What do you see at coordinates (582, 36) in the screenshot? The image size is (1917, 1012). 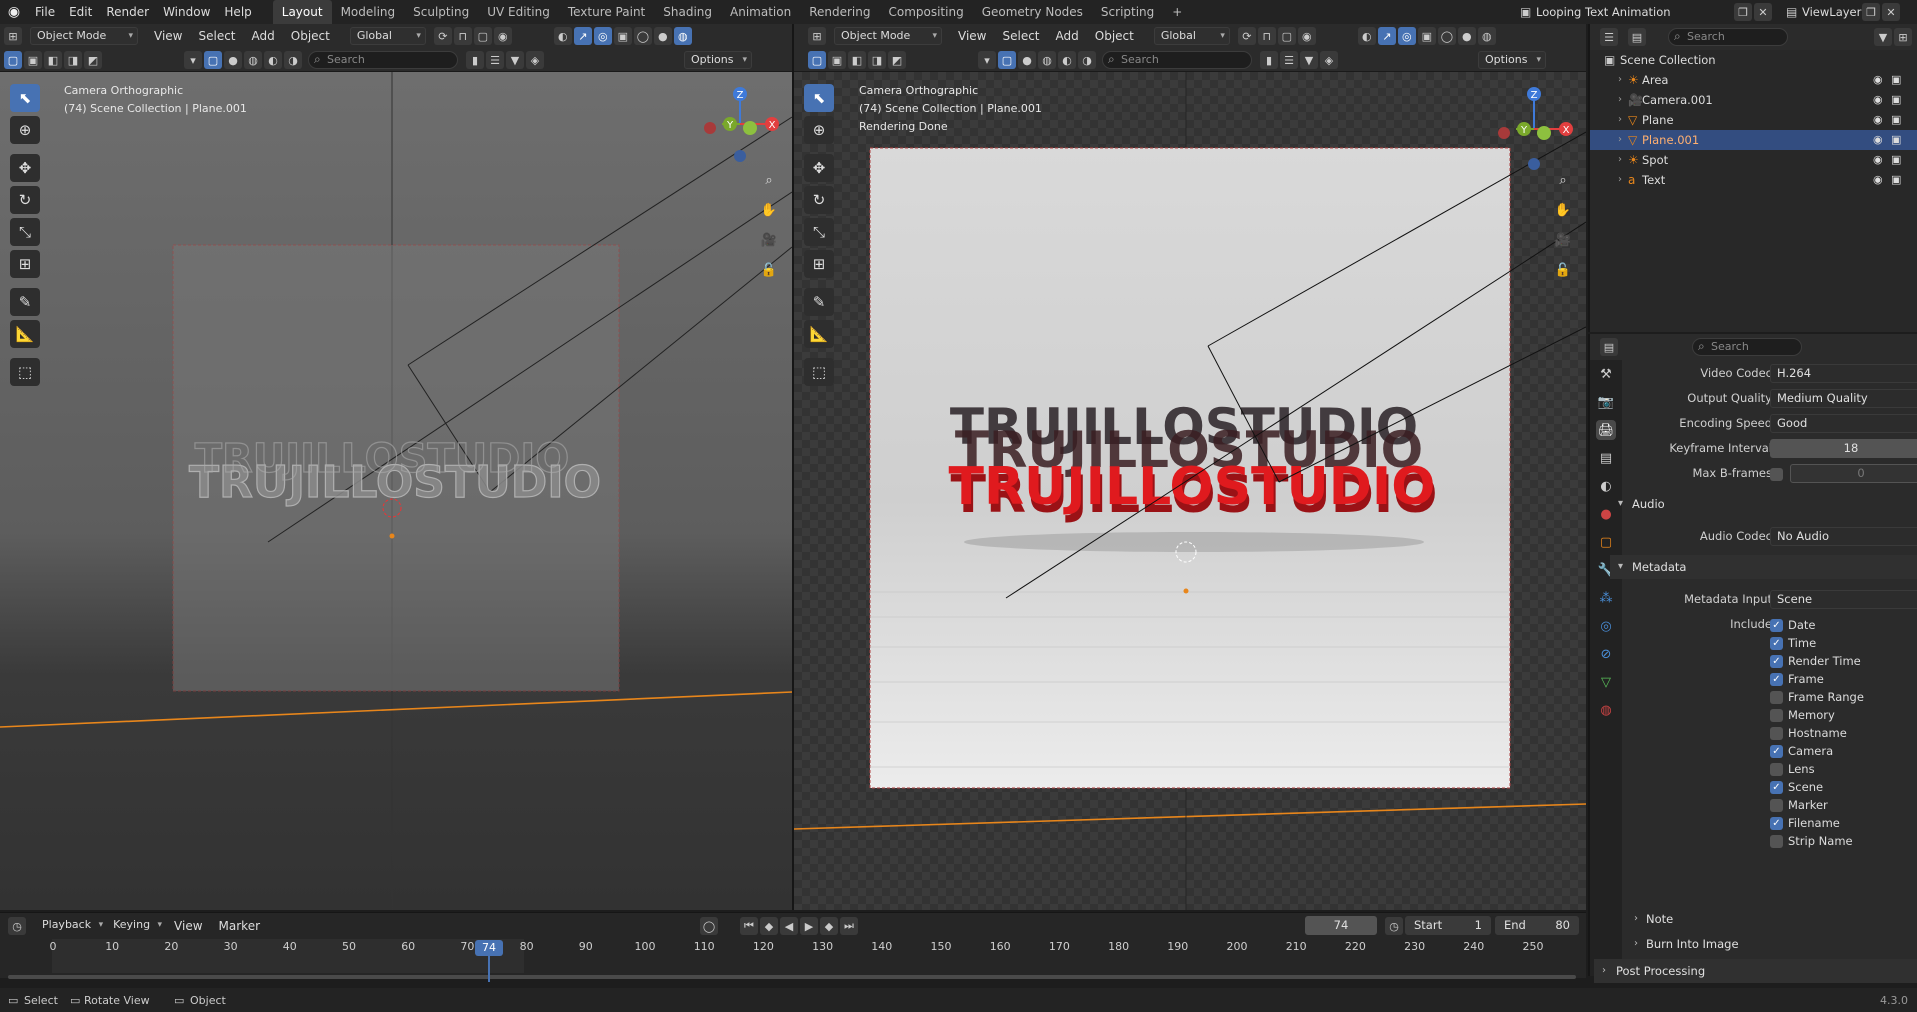 I see `gizmo-icon: ↗` at bounding box center [582, 36].